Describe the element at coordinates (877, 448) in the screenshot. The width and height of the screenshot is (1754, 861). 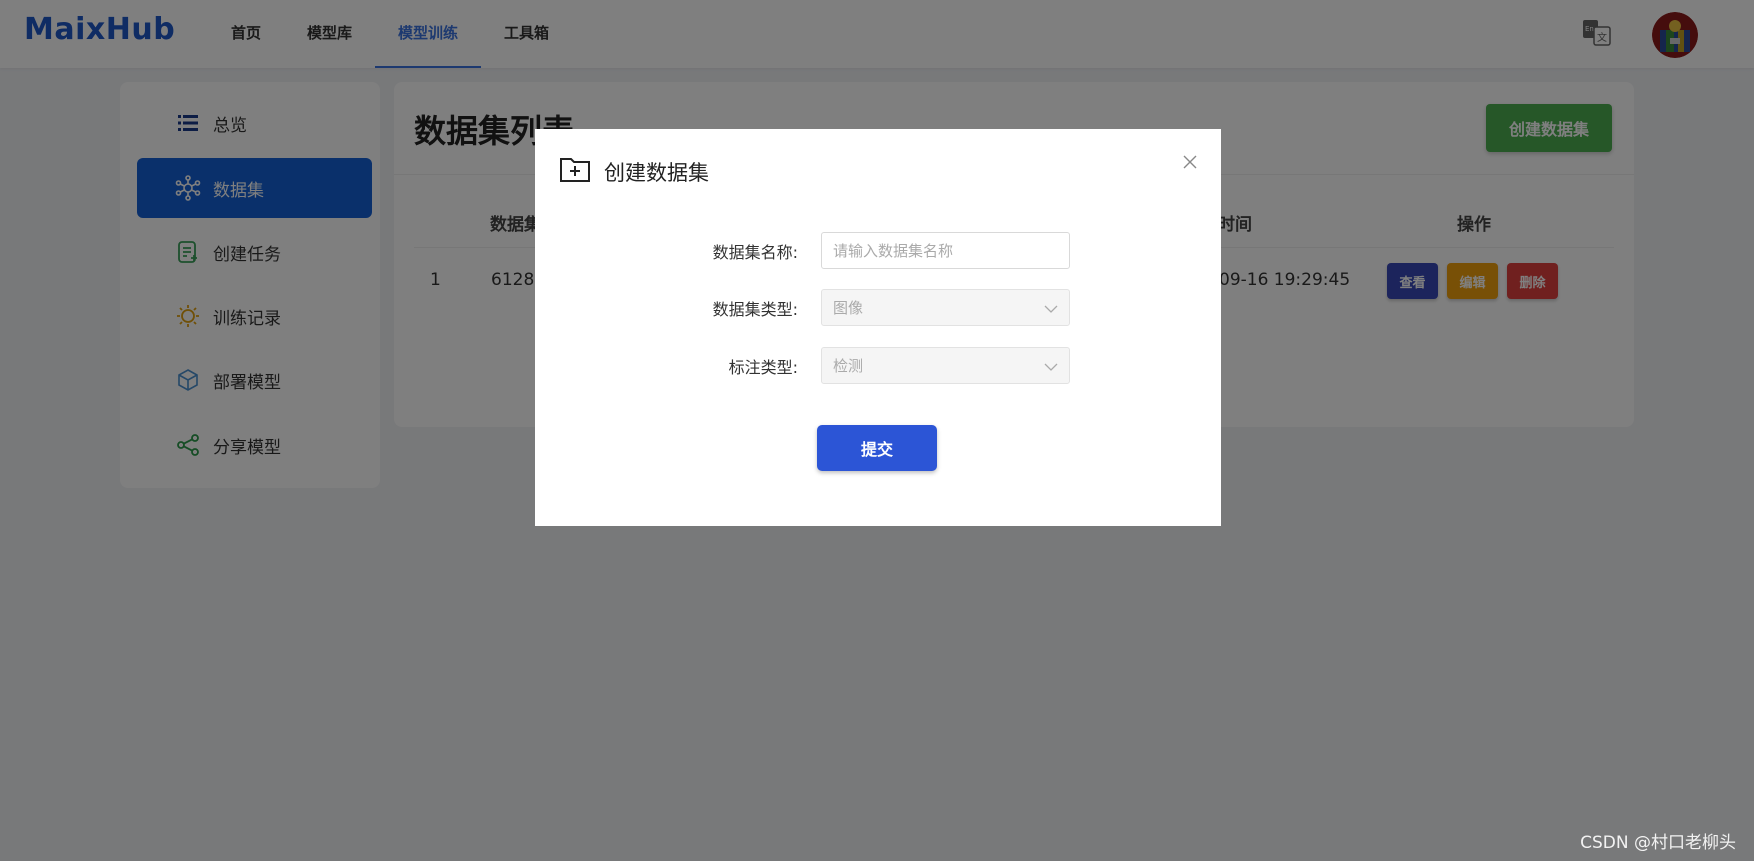
I see `submit-button: 提交` at that location.